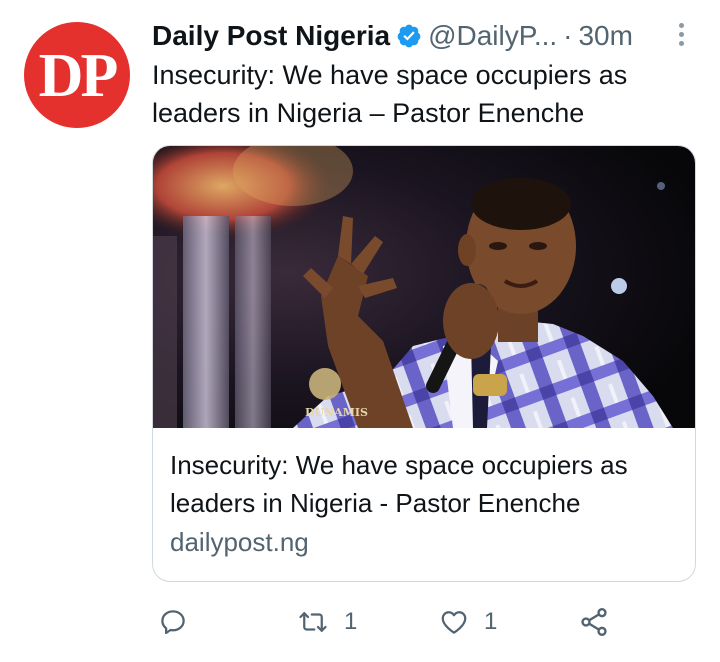  Describe the element at coordinates (467, 622) in the screenshot. I see `like-button: 1` at that location.